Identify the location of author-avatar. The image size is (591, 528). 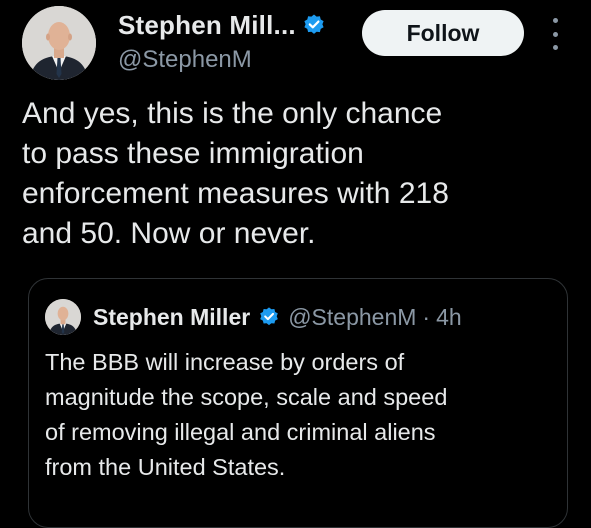
(59, 43).